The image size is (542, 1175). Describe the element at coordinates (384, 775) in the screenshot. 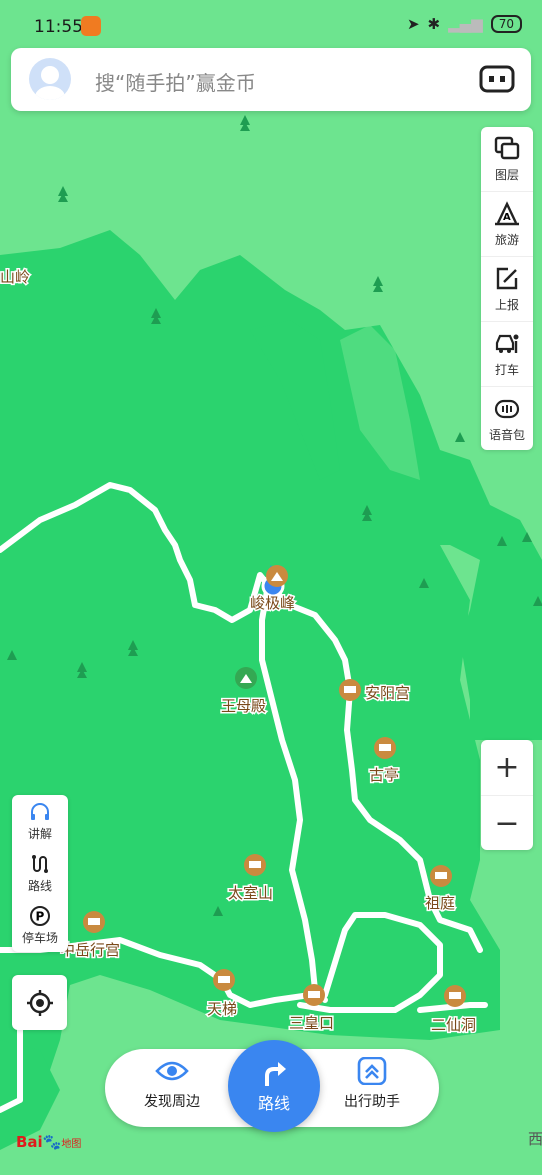

I see `poi-label: 古亭` at that location.